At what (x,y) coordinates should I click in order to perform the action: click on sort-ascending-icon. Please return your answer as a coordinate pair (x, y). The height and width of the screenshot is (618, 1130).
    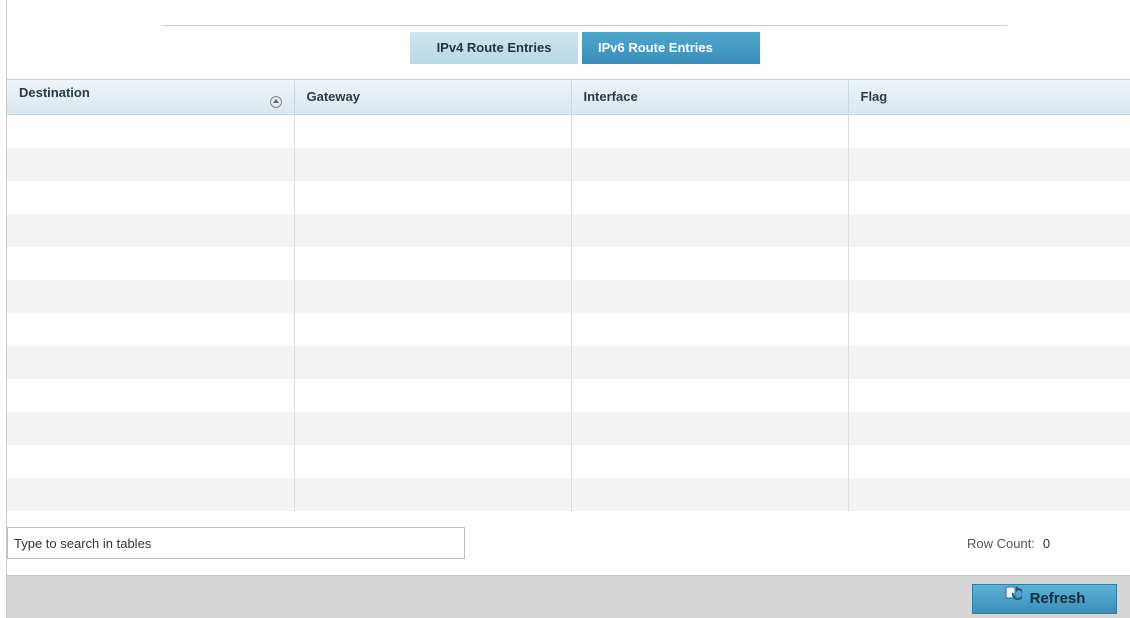
    Looking at the image, I should click on (275, 102).